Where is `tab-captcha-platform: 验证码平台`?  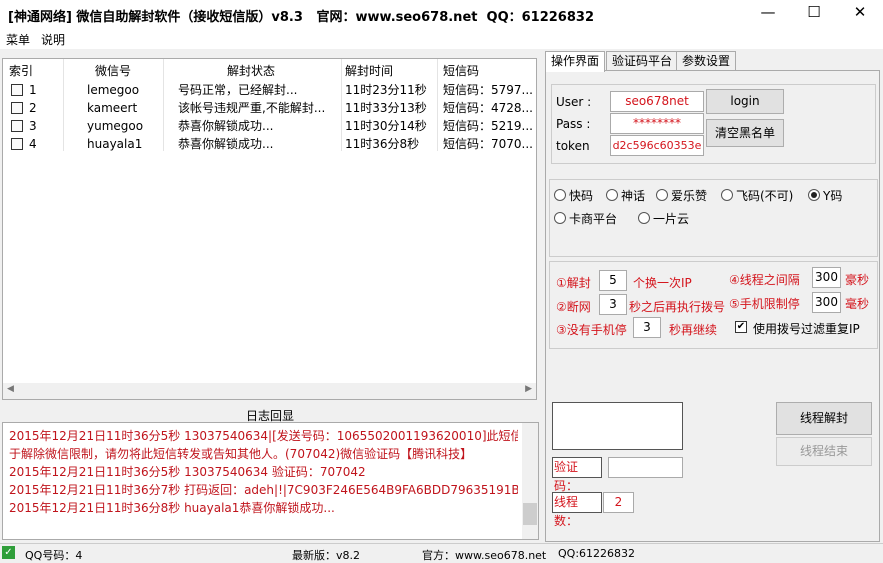
tab-captcha-platform: 验证码平台 is located at coordinates (642, 61).